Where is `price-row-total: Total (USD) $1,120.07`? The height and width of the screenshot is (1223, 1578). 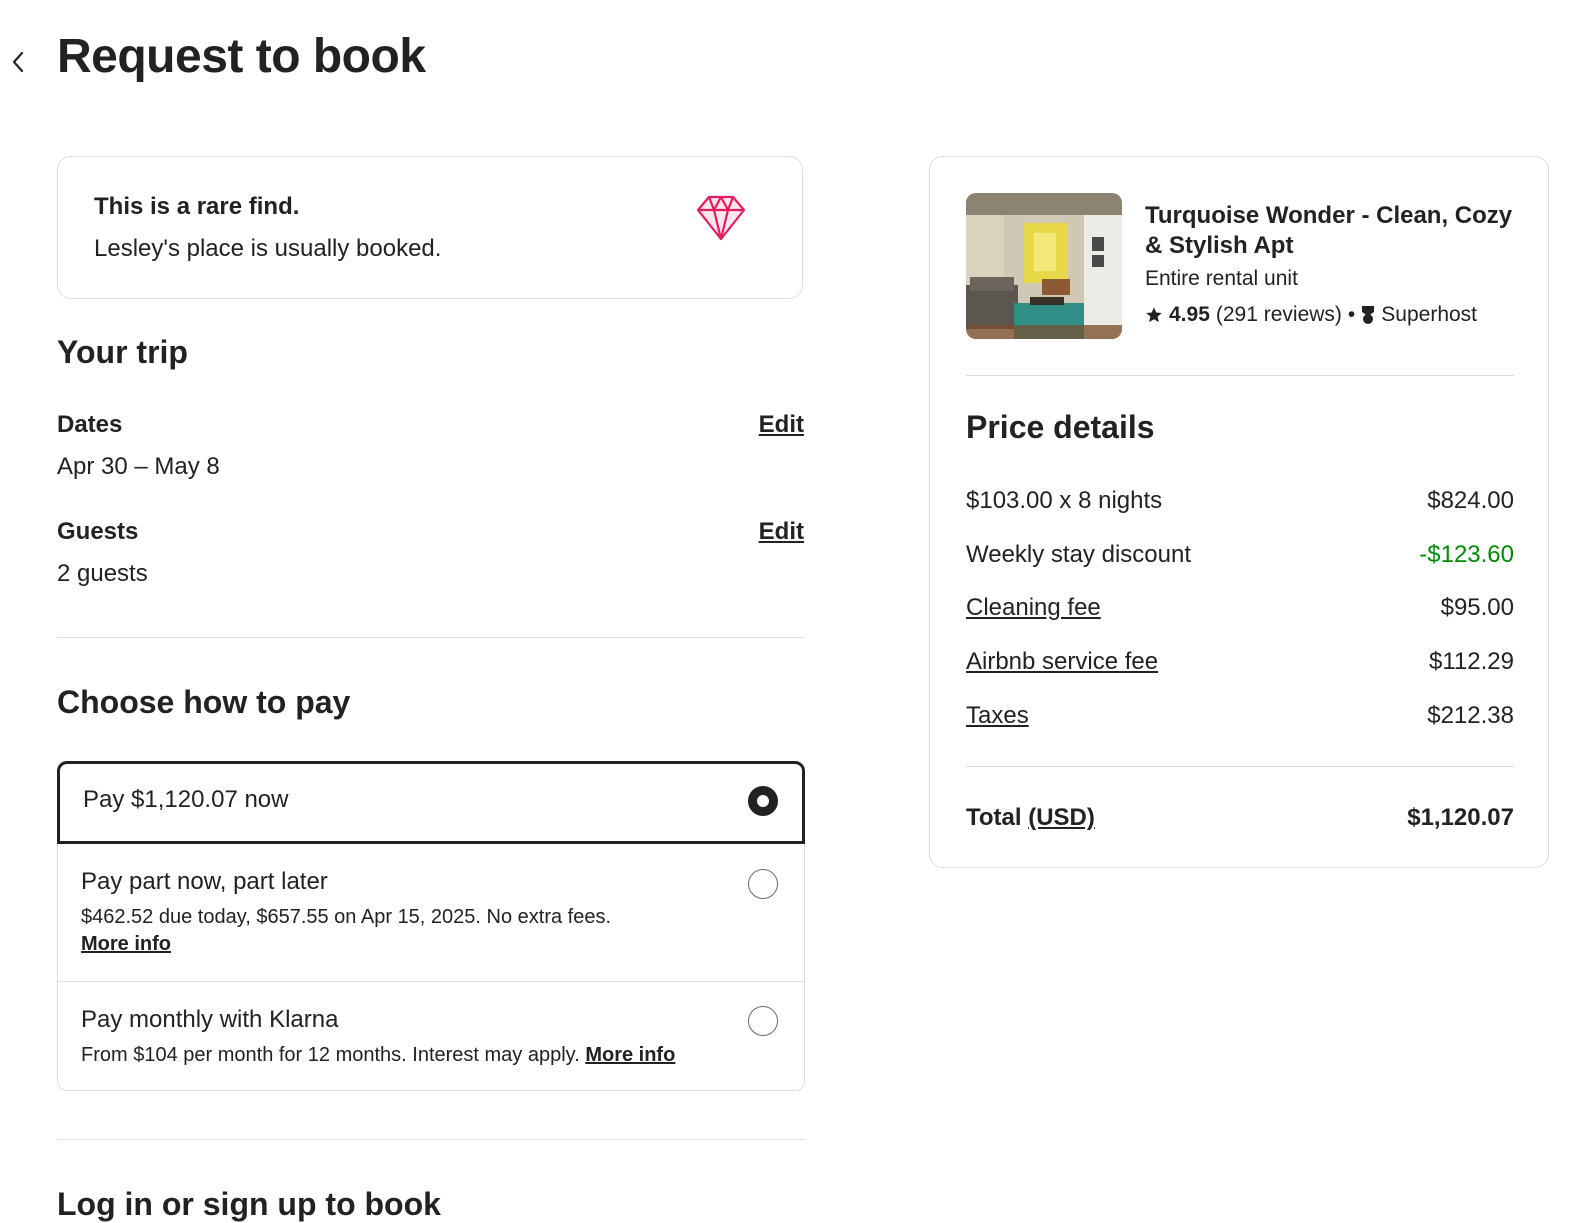 price-row-total: Total (USD) $1,120.07 is located at coordinates (1240, 818).